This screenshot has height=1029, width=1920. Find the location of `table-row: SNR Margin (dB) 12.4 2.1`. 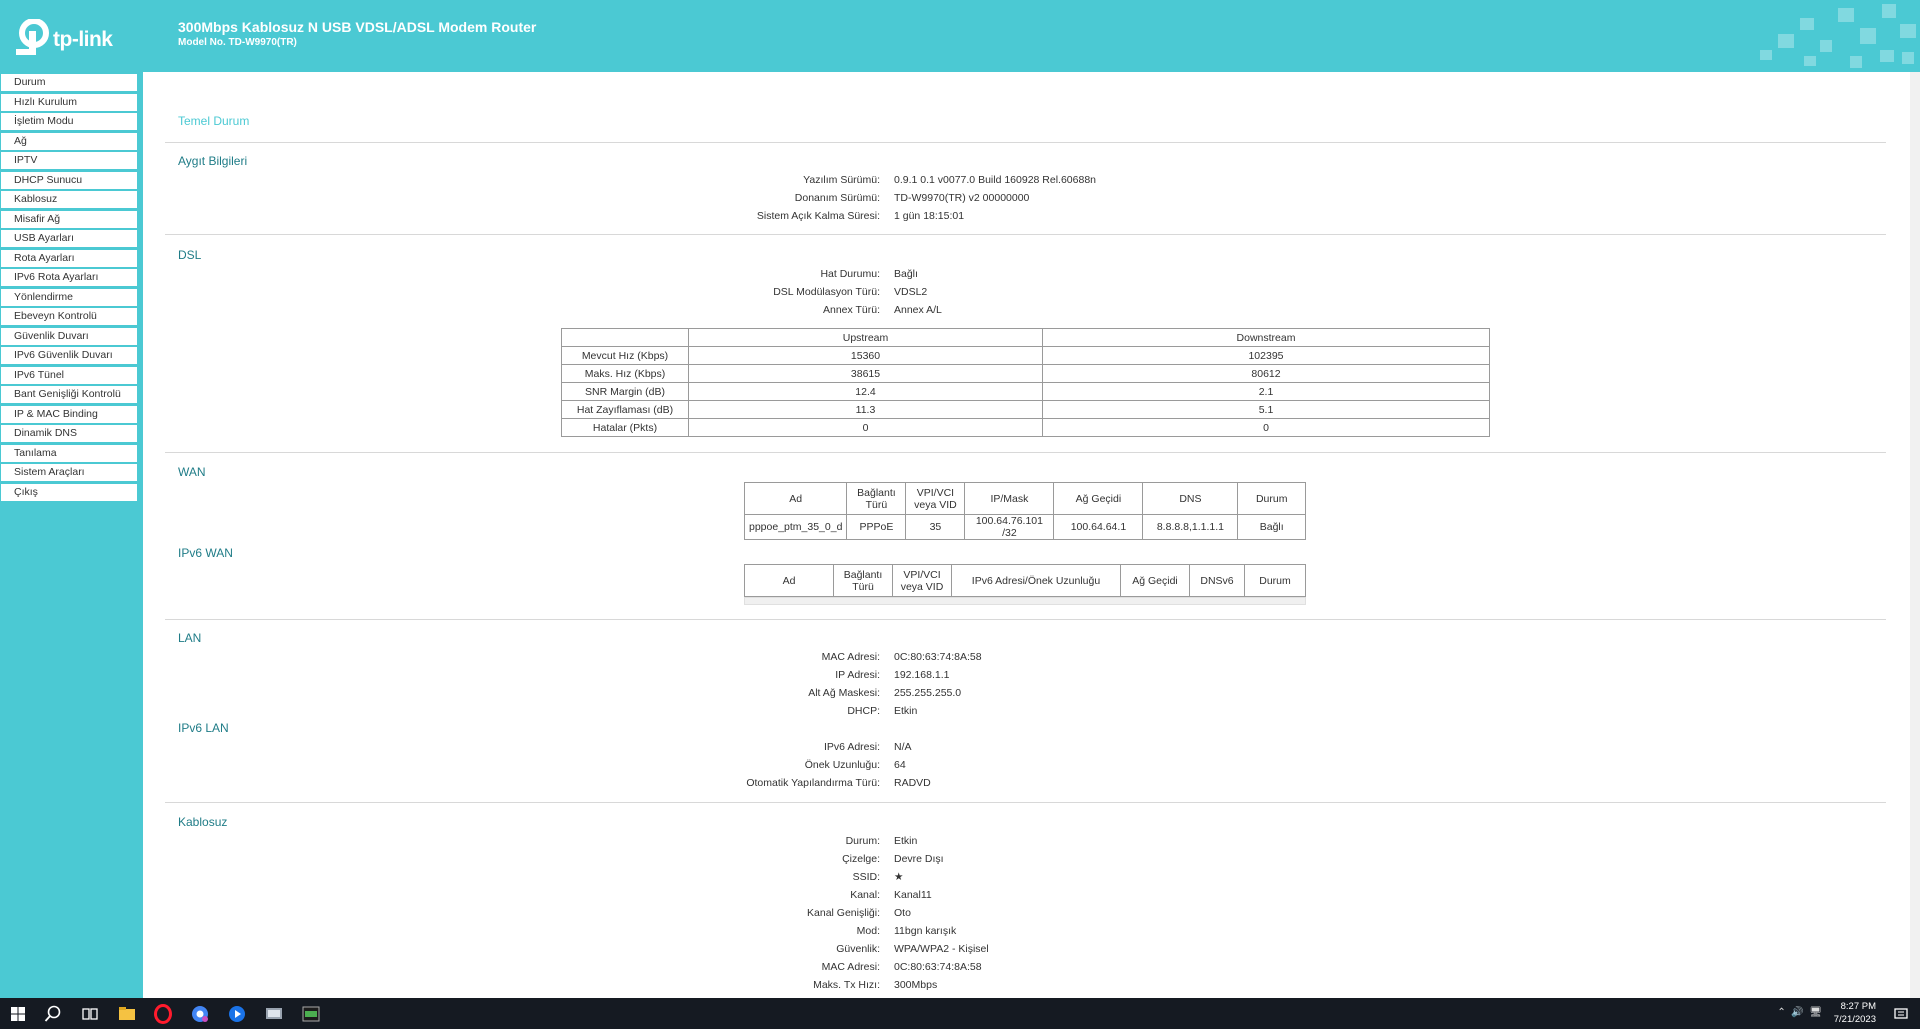

table-row: SNR Margin (dB) 12.4 2.1 is located at coordinates (1025, 391).